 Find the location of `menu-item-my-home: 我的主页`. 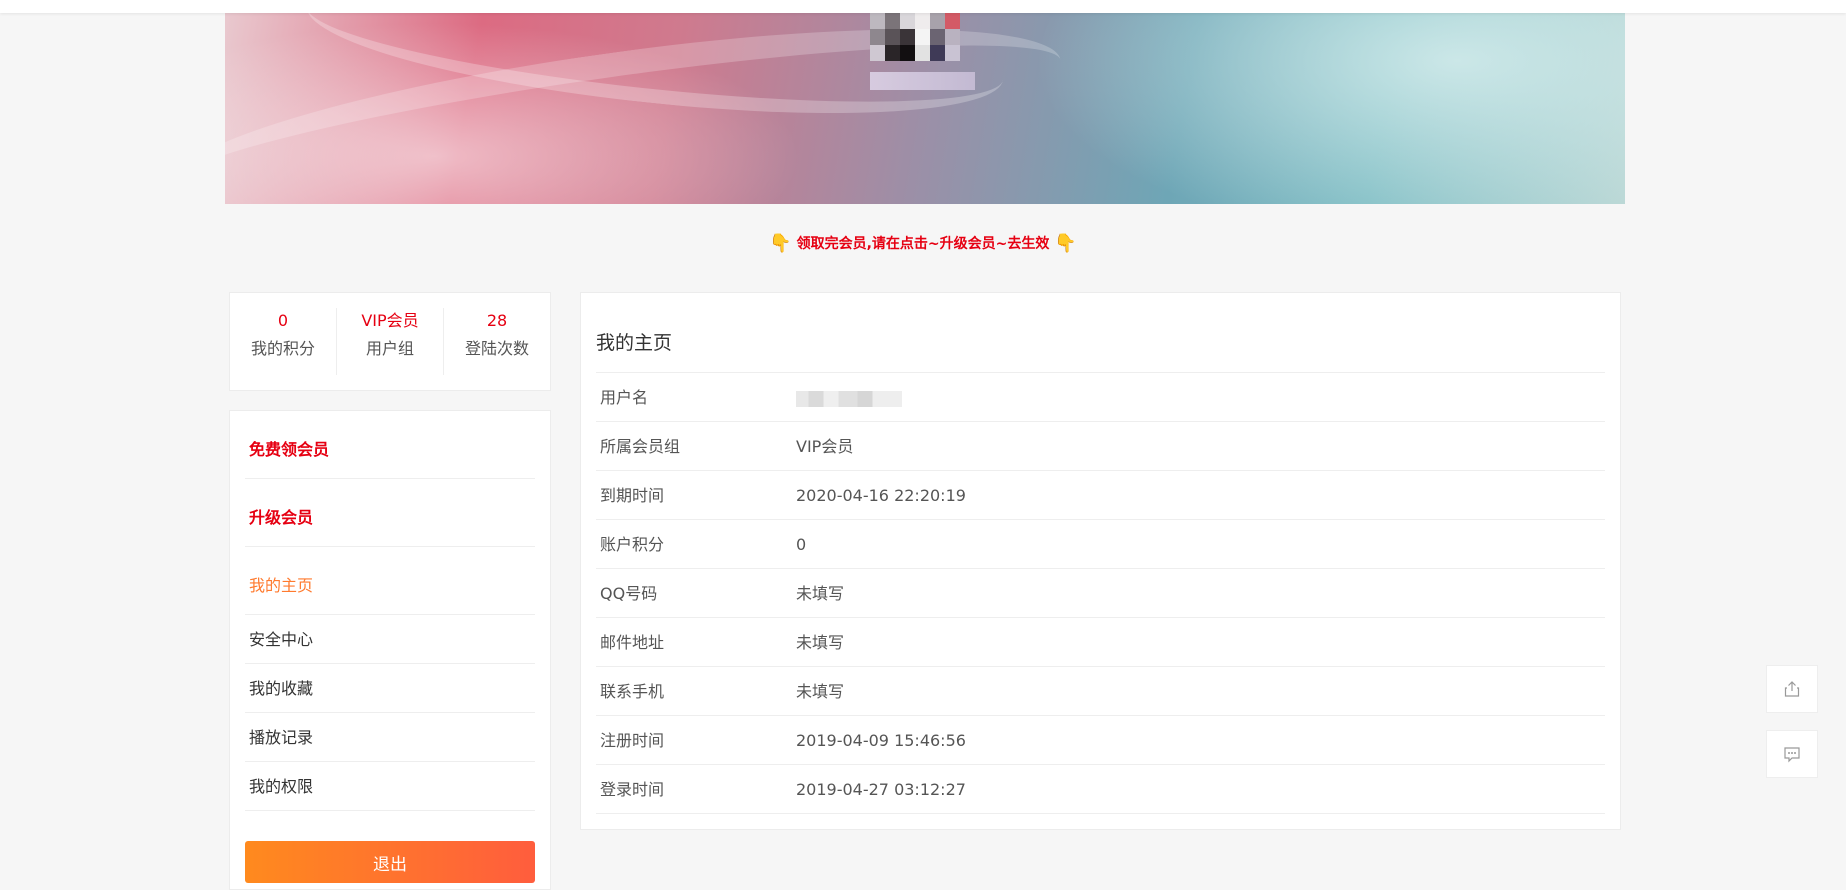

menu-item-my-home: 我的主页 is located at coordinates (390, 581).